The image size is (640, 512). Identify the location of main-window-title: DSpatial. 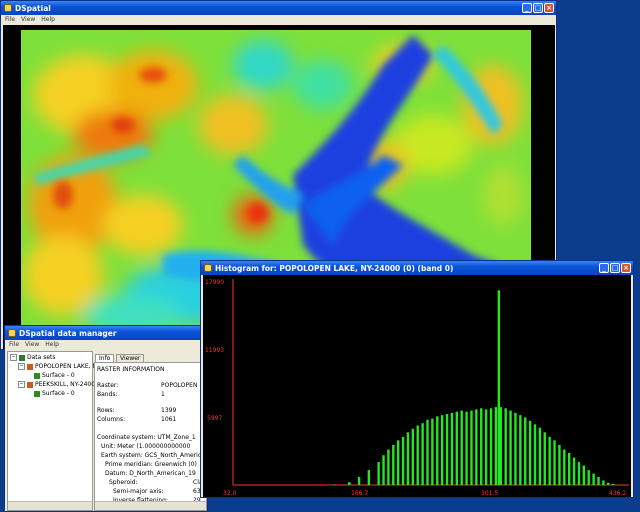
(33, 8).